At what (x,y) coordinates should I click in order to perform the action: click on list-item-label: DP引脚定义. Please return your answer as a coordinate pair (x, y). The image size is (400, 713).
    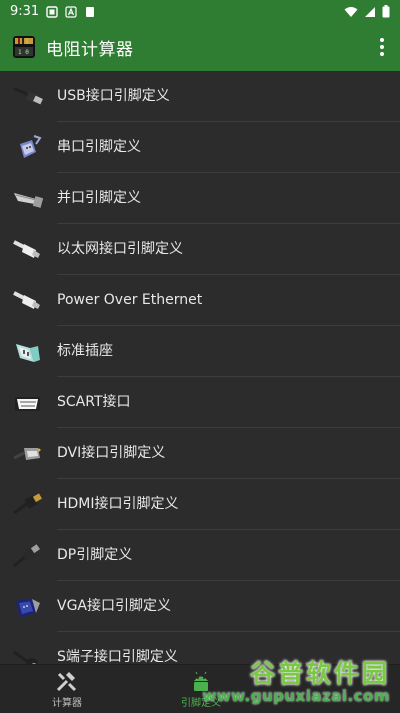
    Looking at the image, I should click on (94, 555).